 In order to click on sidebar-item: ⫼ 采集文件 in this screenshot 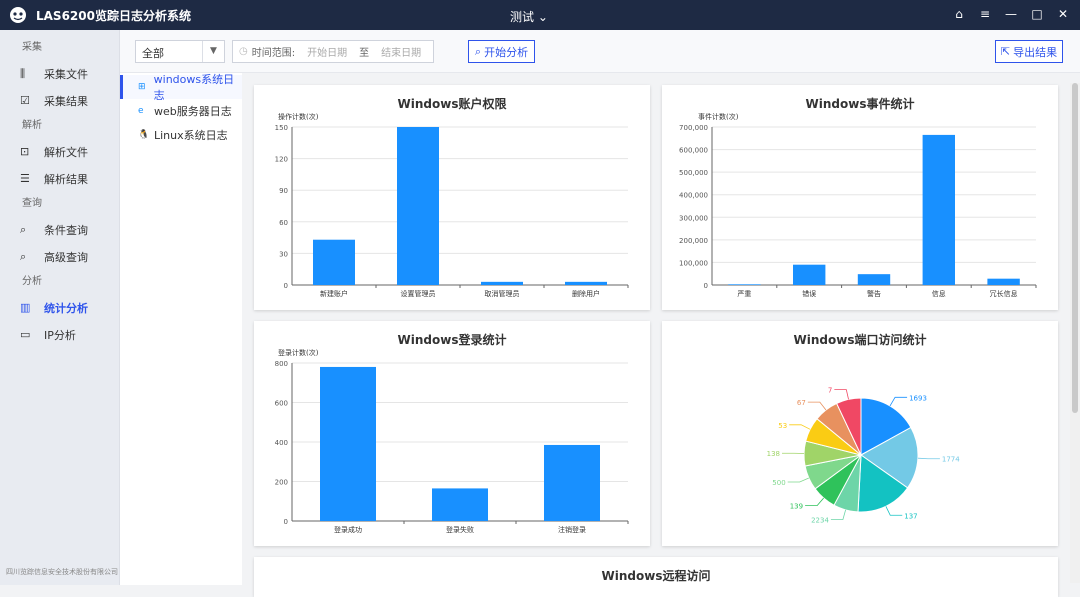, I will do `click(59, 73)`.